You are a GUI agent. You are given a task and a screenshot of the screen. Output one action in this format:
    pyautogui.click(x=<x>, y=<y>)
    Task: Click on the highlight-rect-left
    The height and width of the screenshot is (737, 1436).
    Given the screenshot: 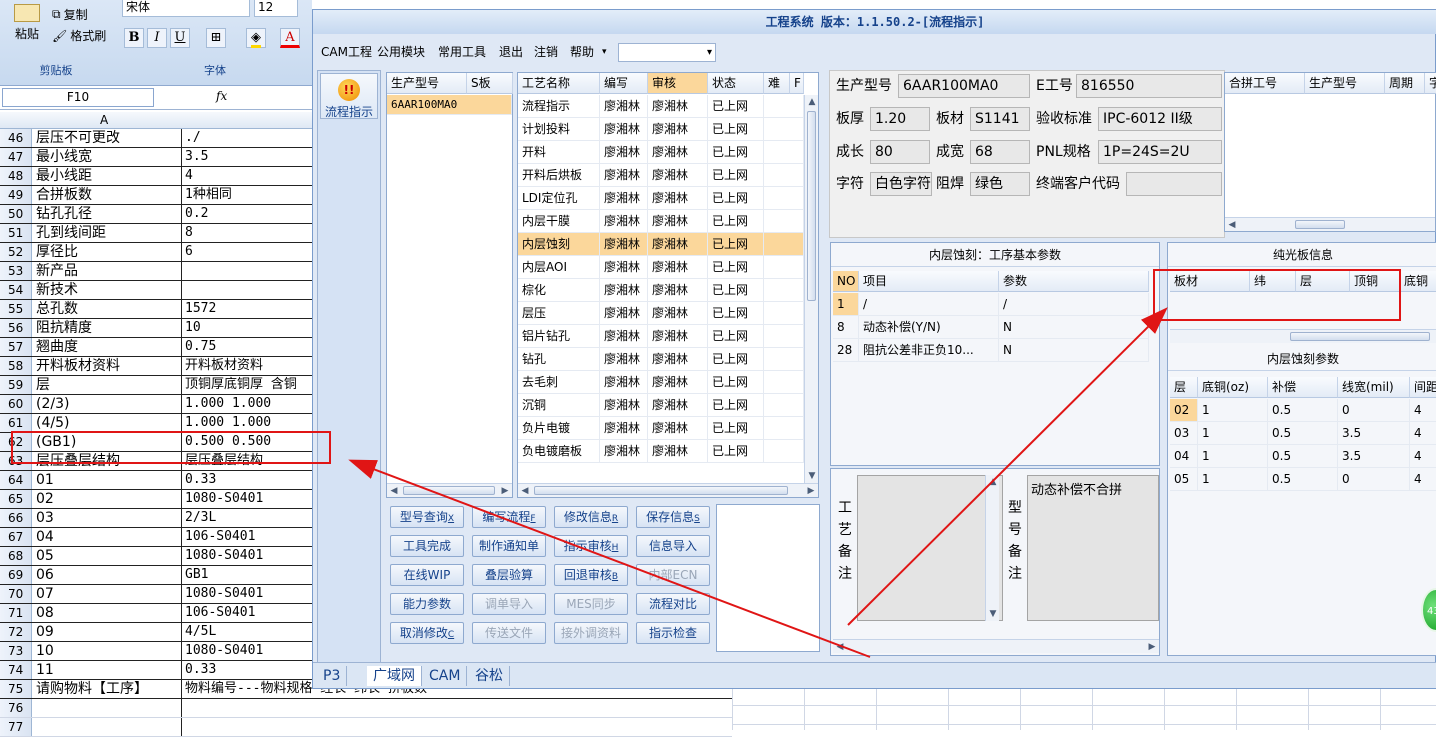 What is the action you would take?
    pyautogui.click(x=171, y=447)
    